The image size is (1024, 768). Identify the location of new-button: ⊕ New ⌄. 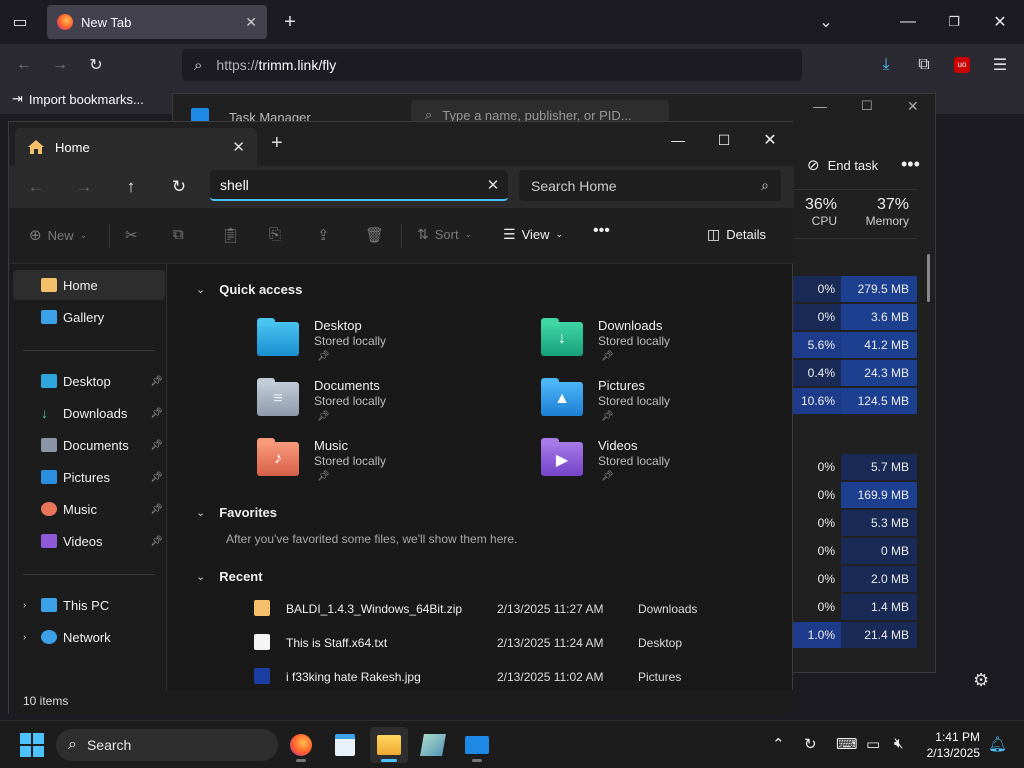
(58, 235).